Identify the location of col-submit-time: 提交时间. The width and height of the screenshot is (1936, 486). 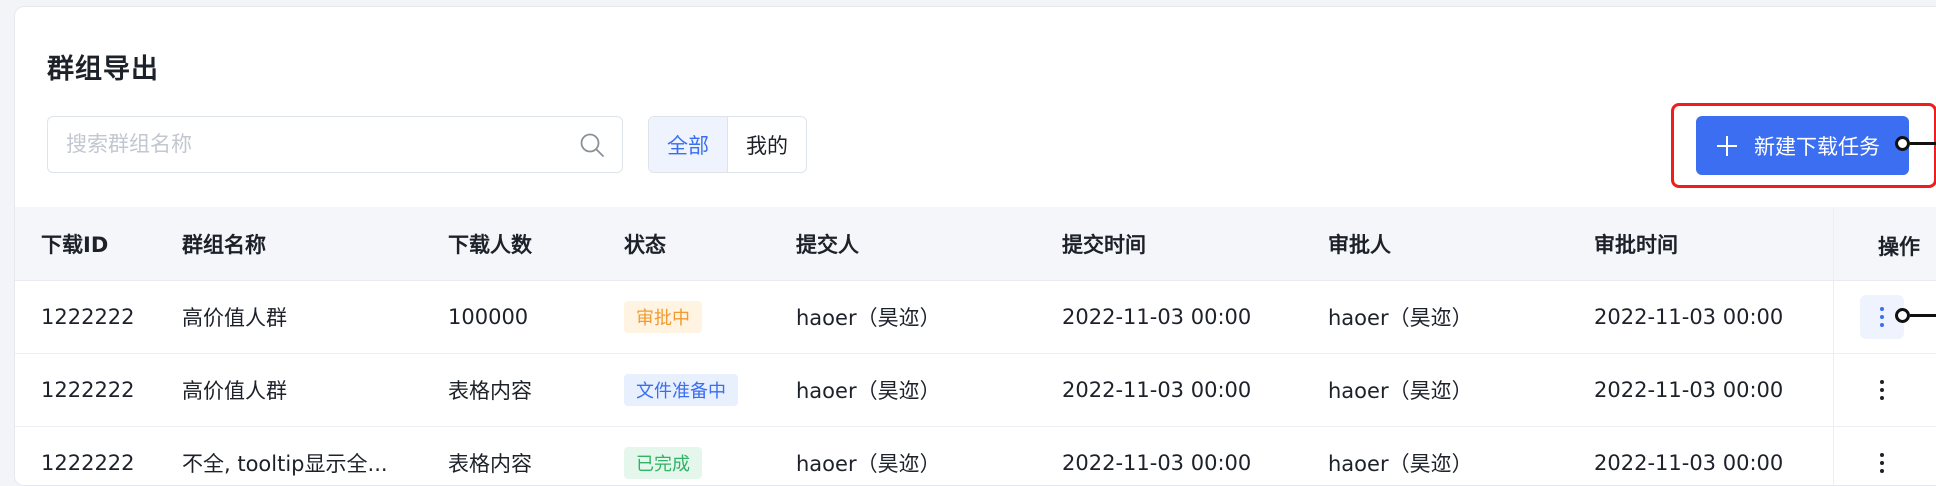
(1104, 244).